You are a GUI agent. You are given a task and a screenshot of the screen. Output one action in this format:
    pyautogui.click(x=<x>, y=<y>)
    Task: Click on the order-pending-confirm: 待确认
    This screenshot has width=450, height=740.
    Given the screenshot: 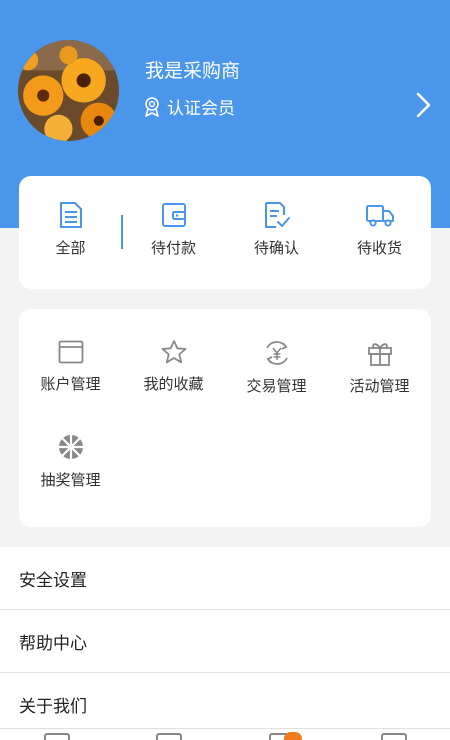 What is the action you would take?
    pyautogui.click(x=276, y=229)
    